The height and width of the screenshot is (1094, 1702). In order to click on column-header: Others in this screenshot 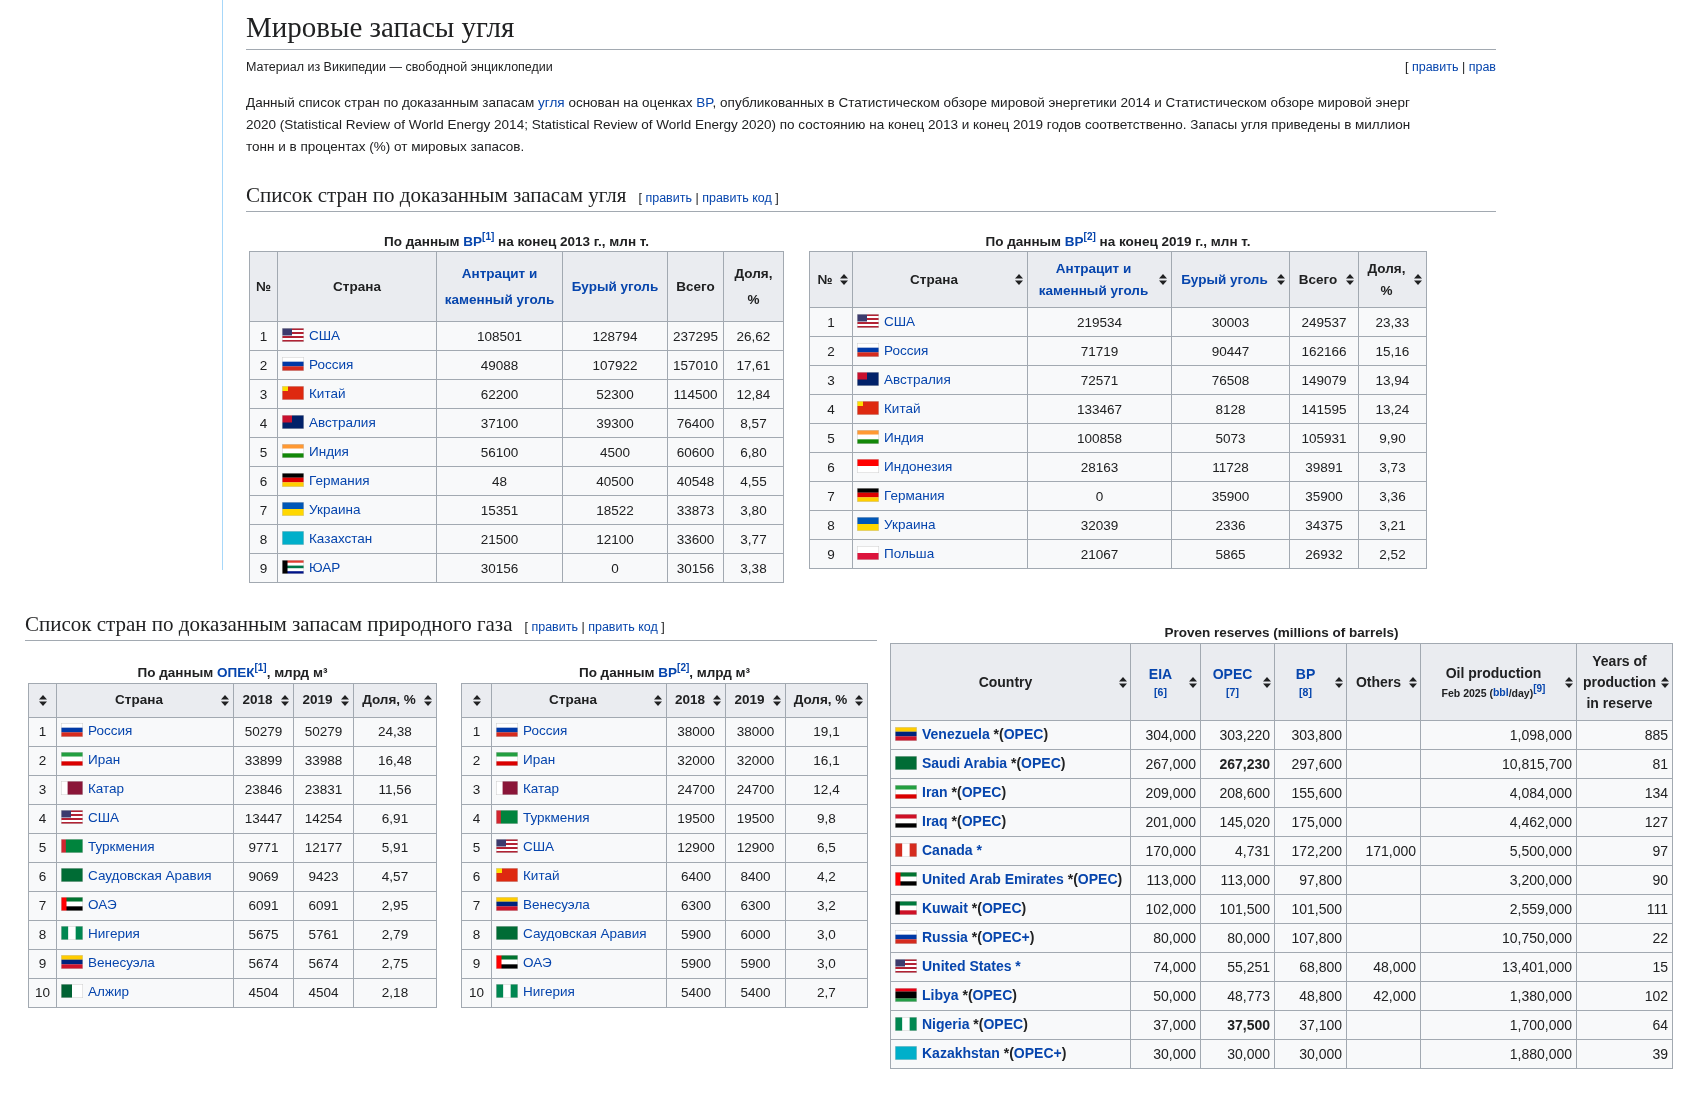, I will do `click(1383, 682)`.